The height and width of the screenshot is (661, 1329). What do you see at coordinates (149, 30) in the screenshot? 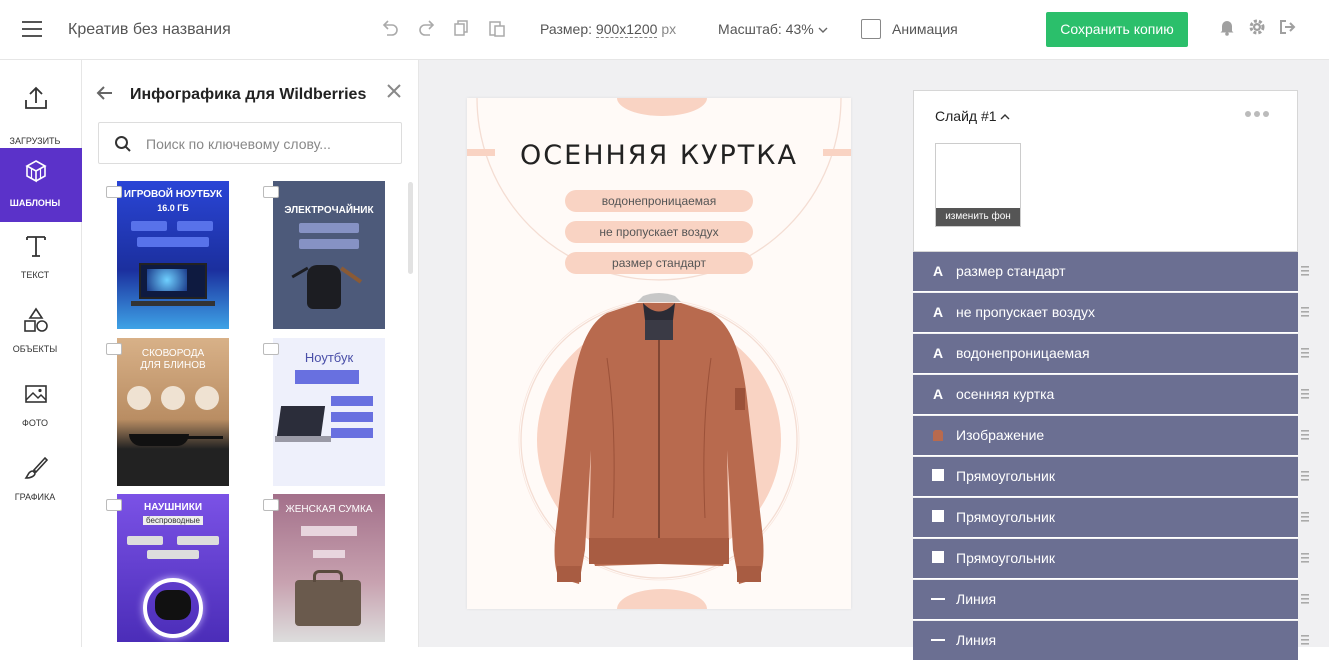
I see `document-title: Креатив без названия` at bounding box center [149, 30].